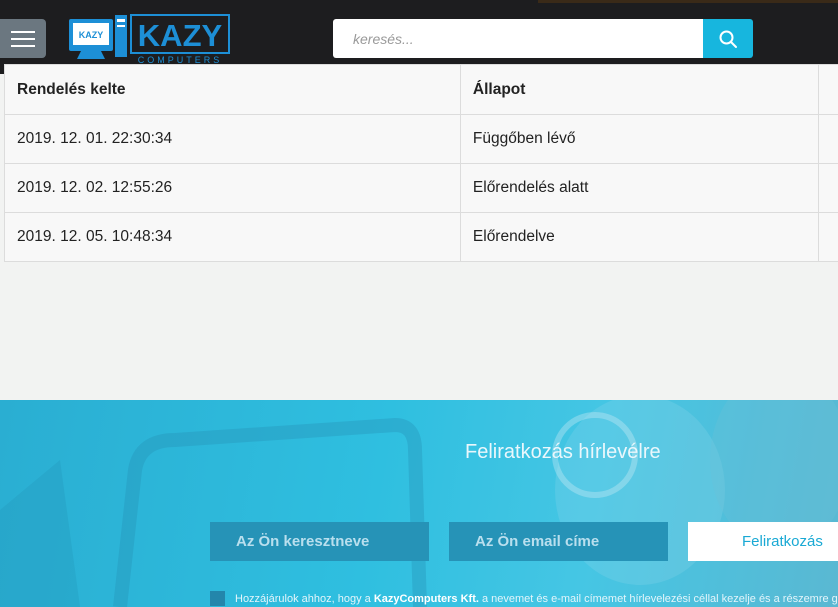 This screenshot has width=838, height=607. What do you see at coordinates (426, 599) in the screenshot?
I see `consent-company: KazyComputers Kft.` at bounding box center [426, 599].